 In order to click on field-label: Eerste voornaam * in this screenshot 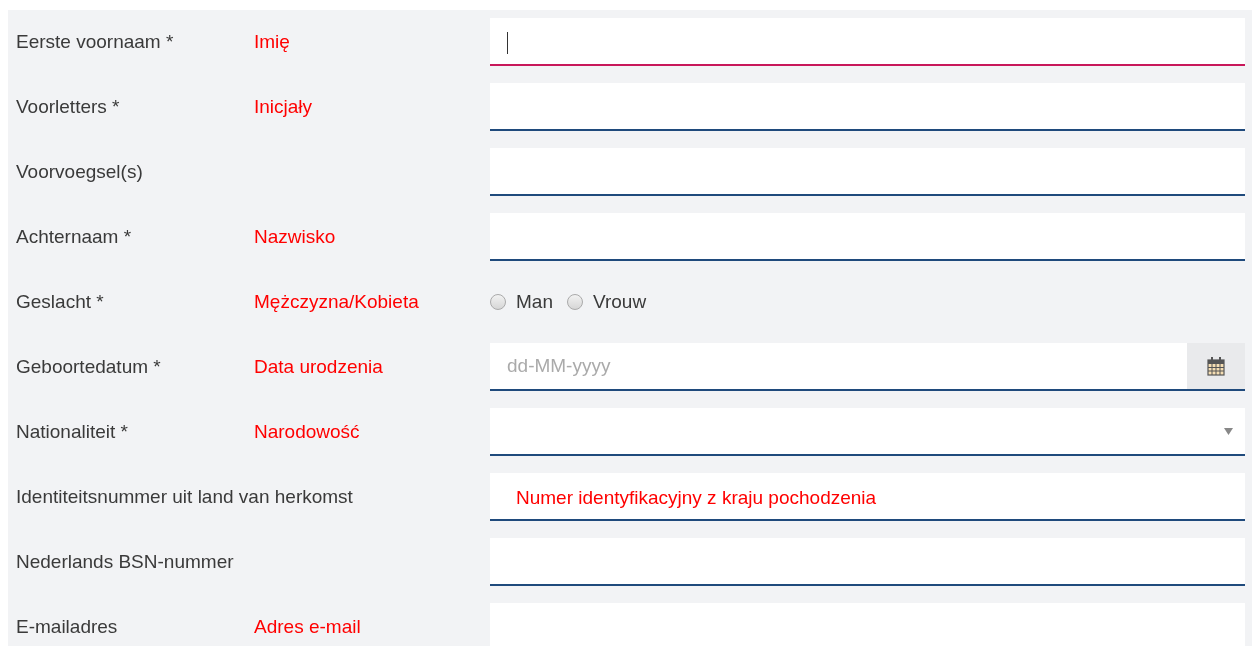, I will do `click(95, 41)`.